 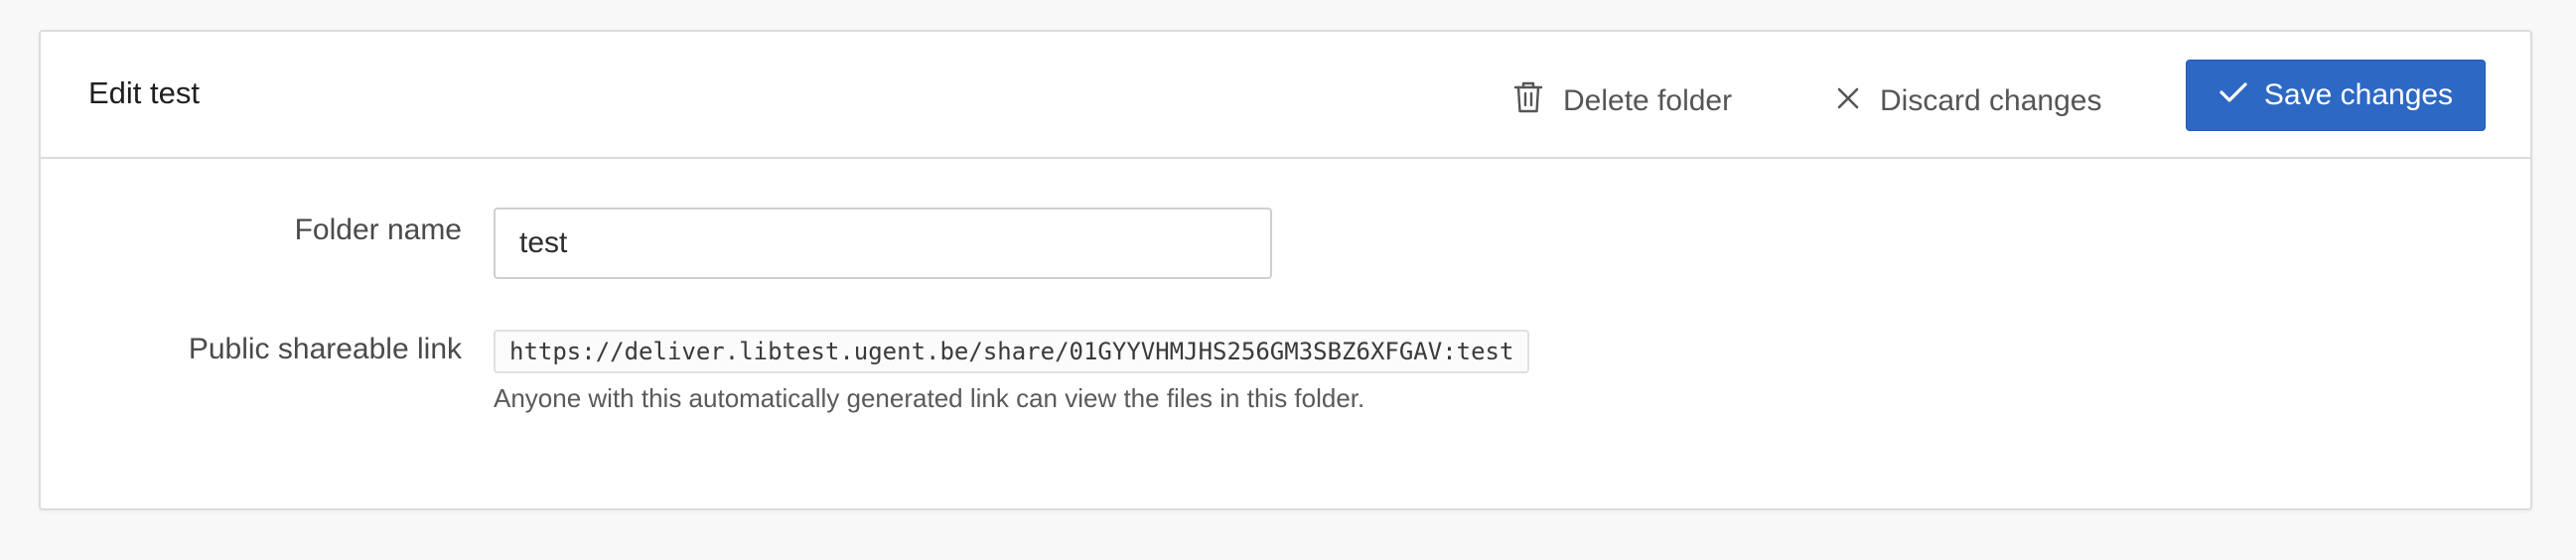 What do you see at coordinates (144, 92) in the screenshot?
I see `page-title: Edit test` at bounding box center [144, 92].